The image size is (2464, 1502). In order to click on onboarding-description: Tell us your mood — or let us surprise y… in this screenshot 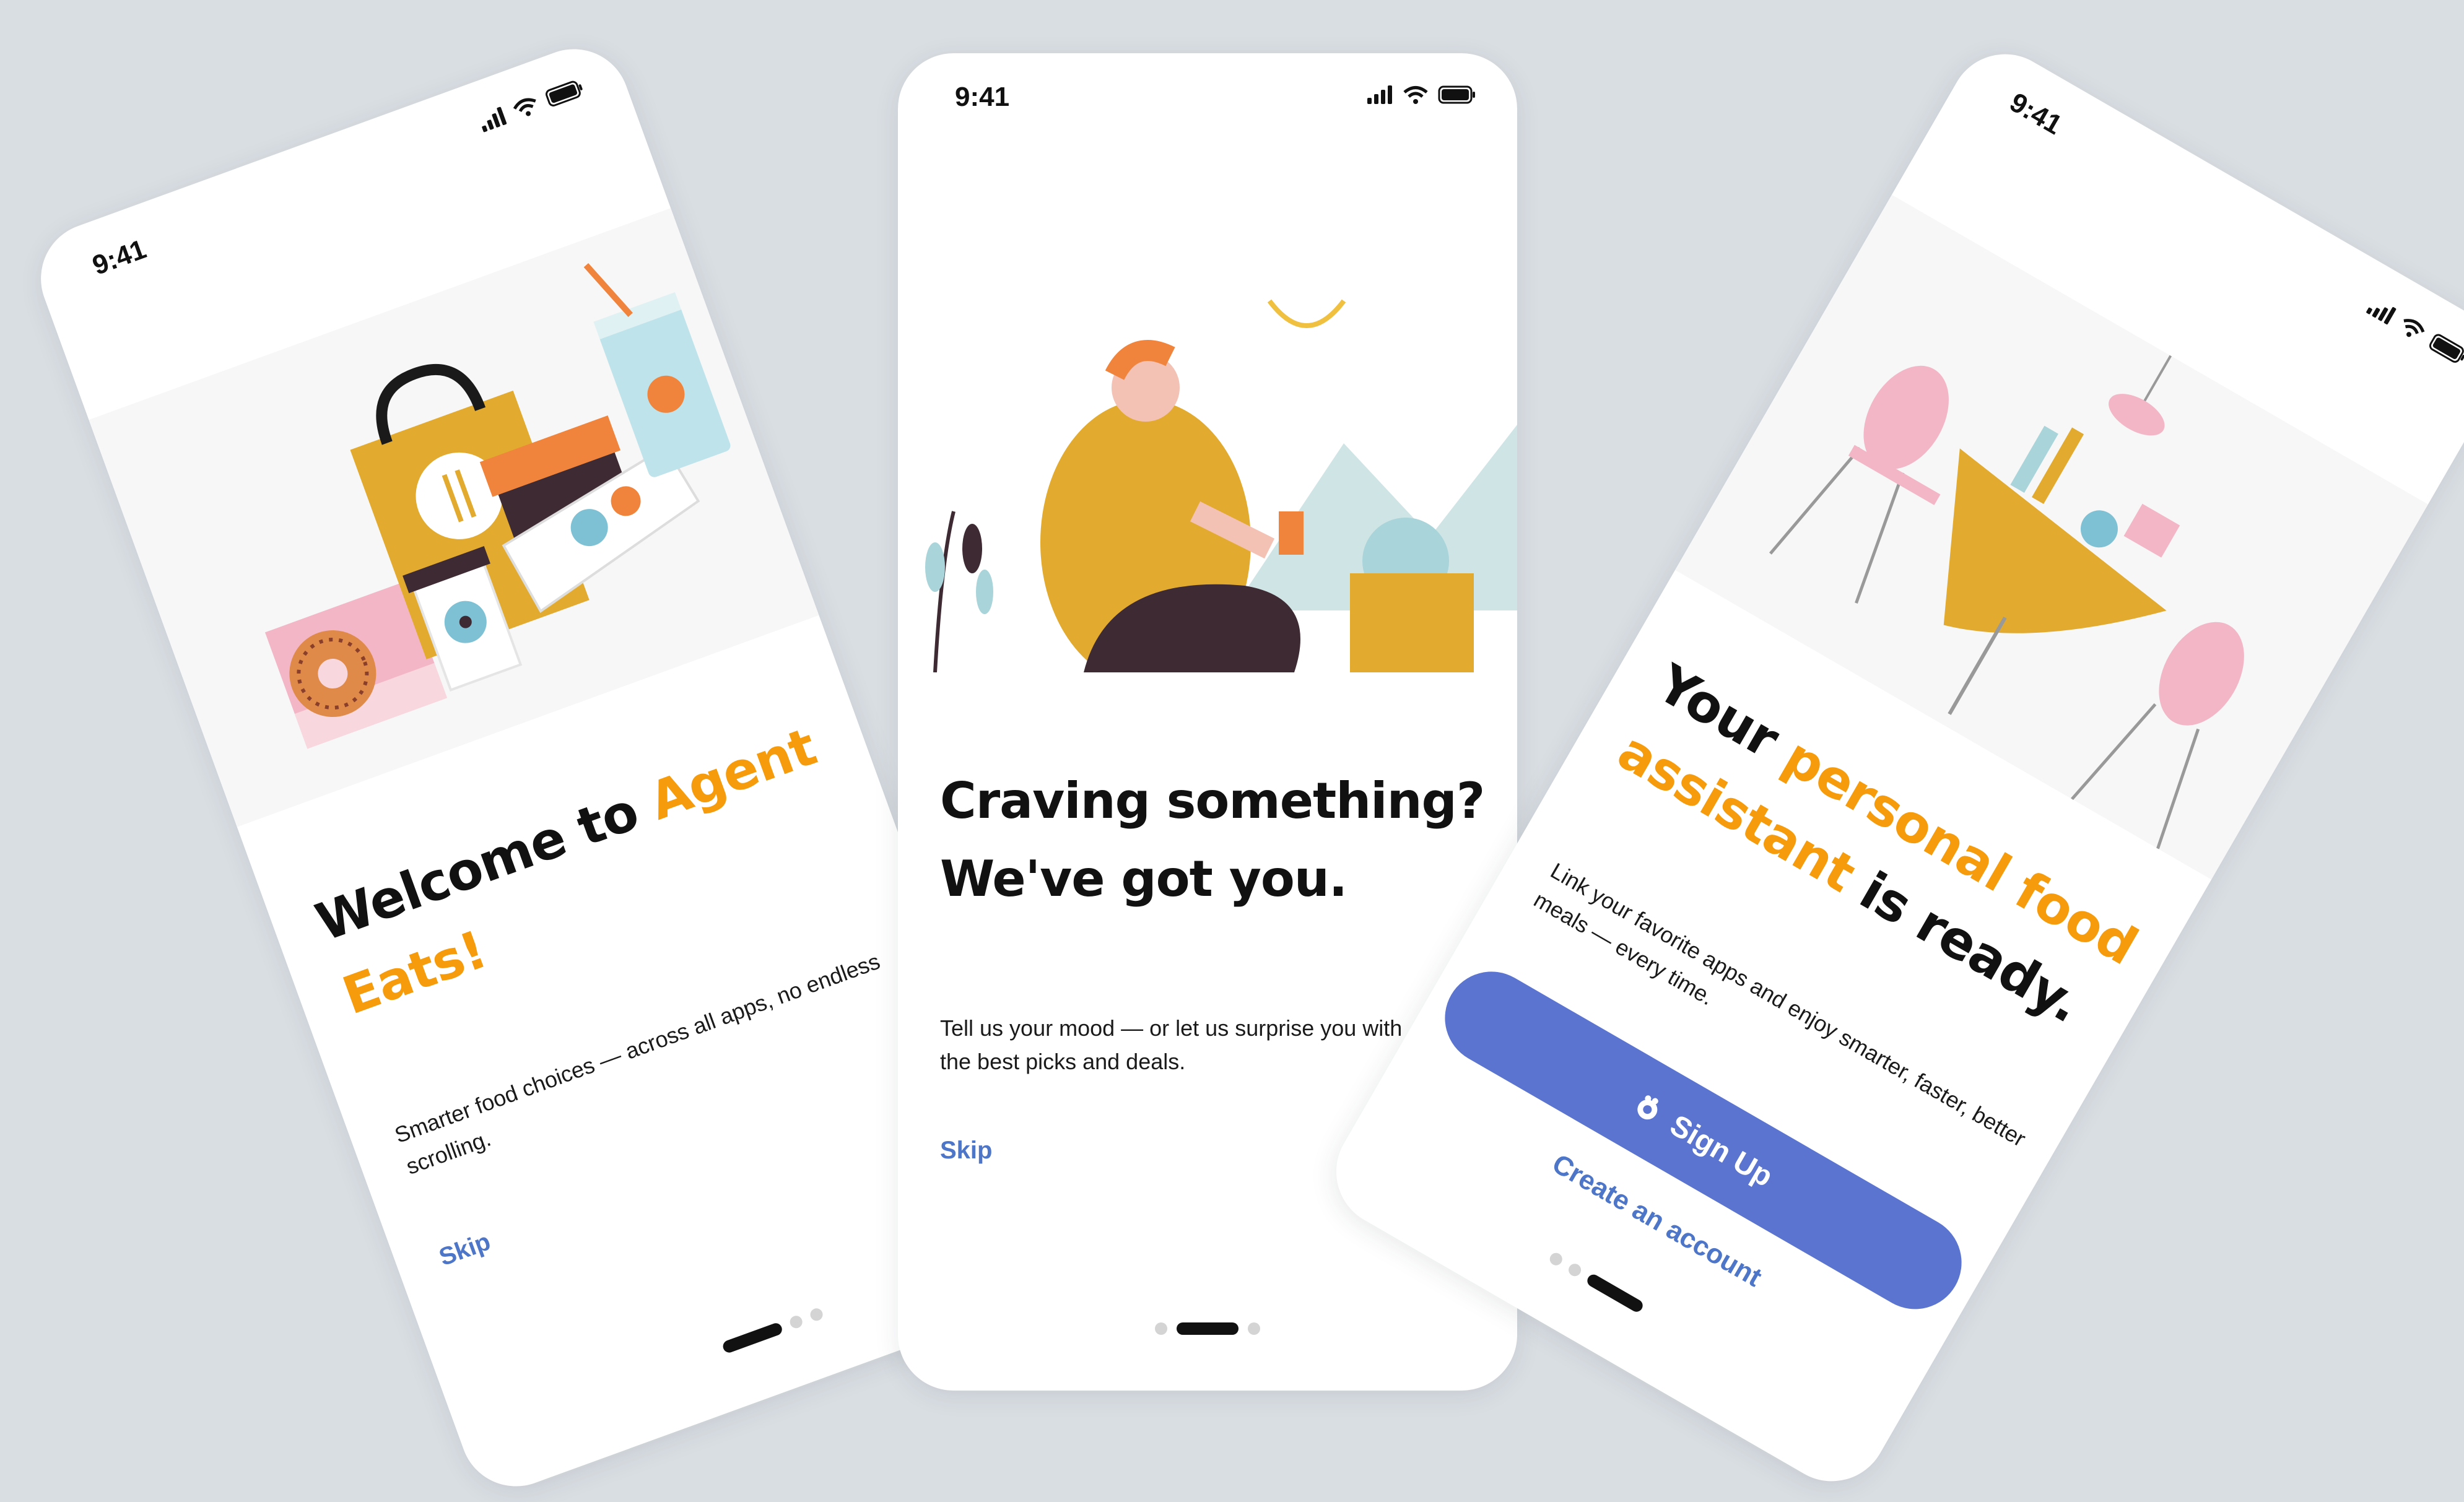, I will do `click(1171, 1044)`.